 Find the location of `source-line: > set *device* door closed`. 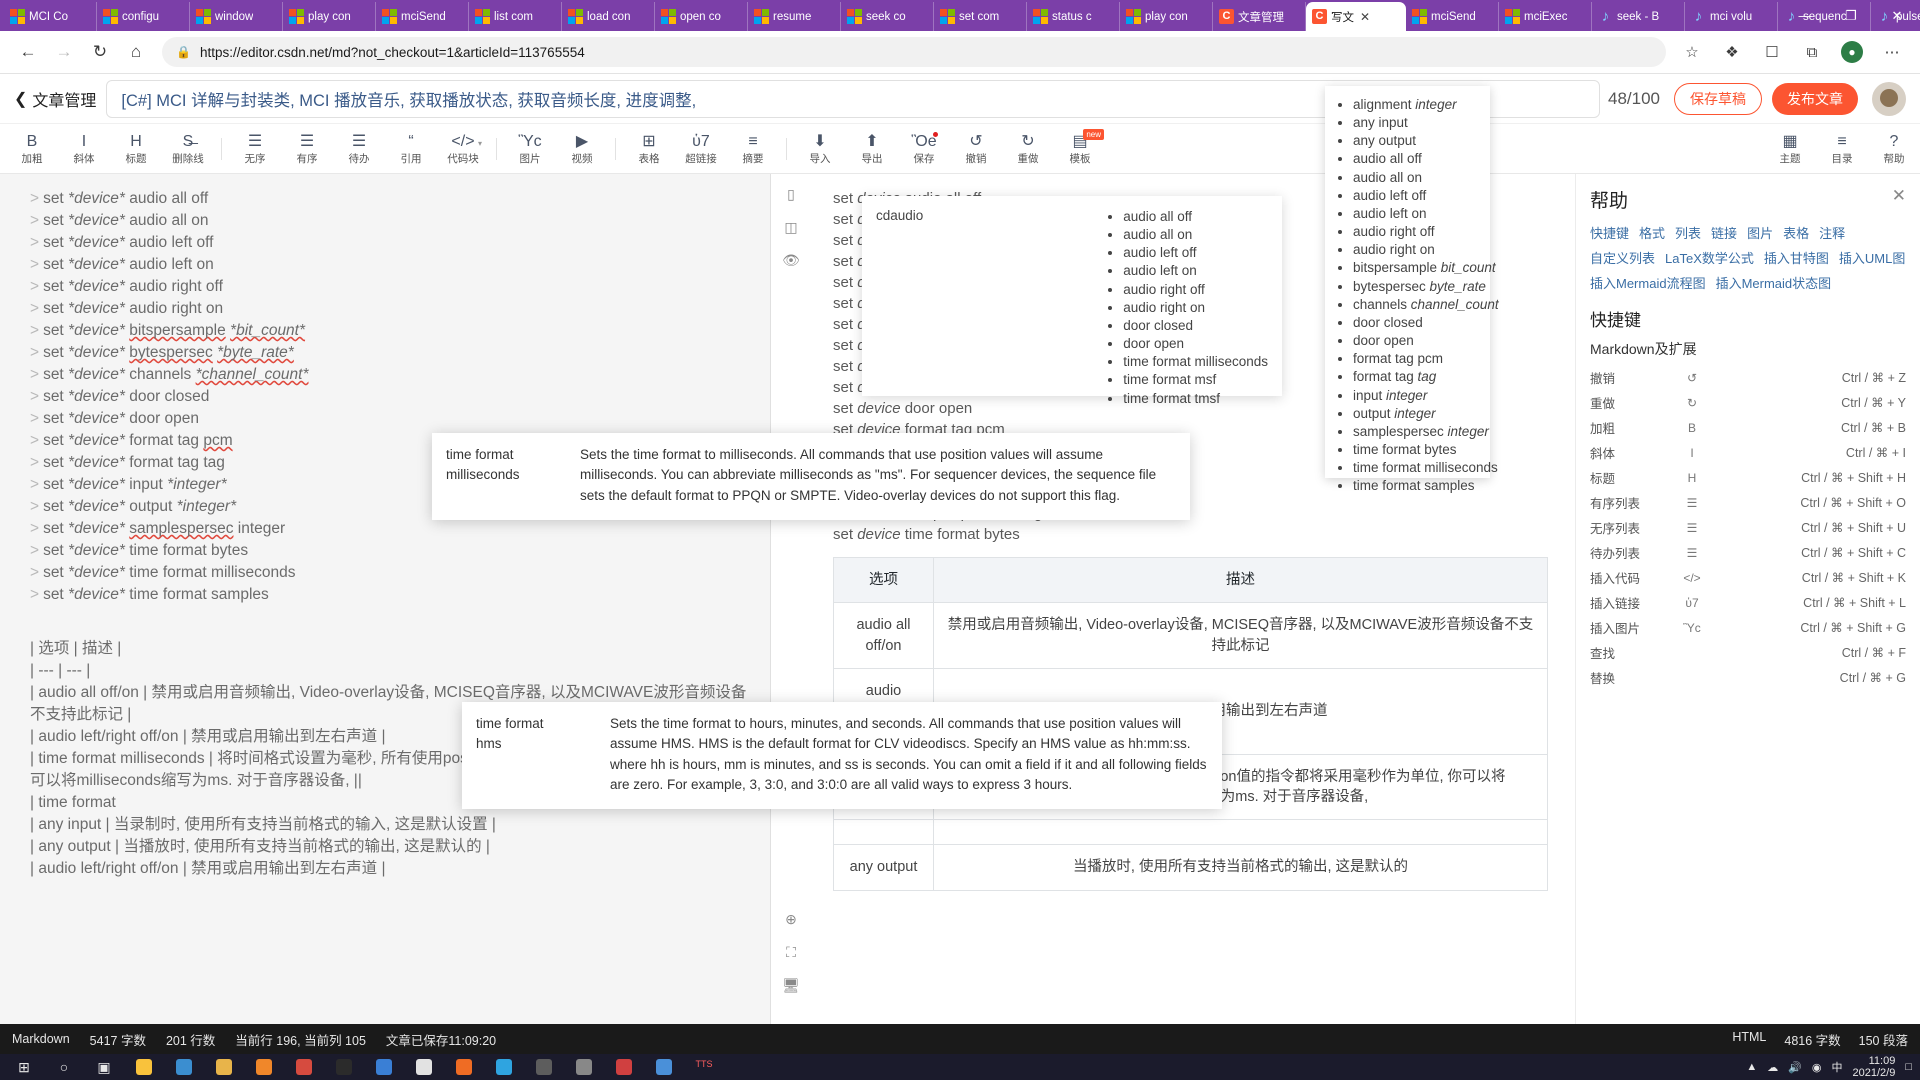

source-line: > set *device* door closed is located at coordinates (391, 397).